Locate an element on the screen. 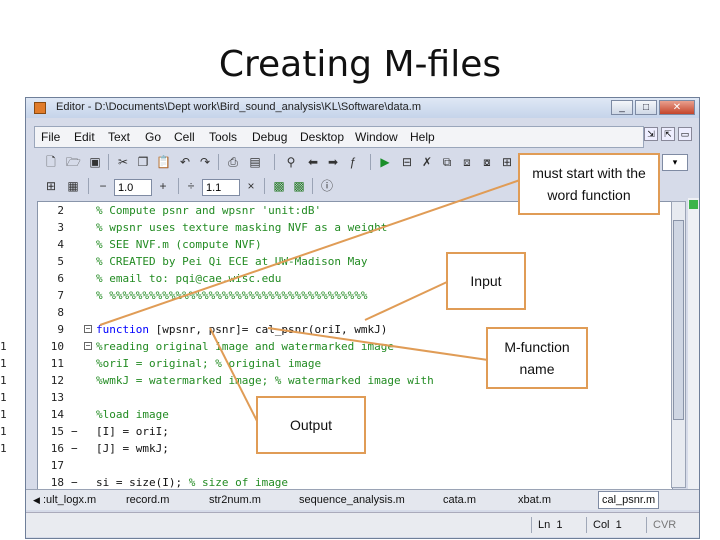 Image resolution: width=720 pixels, height=540 pixels. column-label: Col is located at coordinates (601, 525).